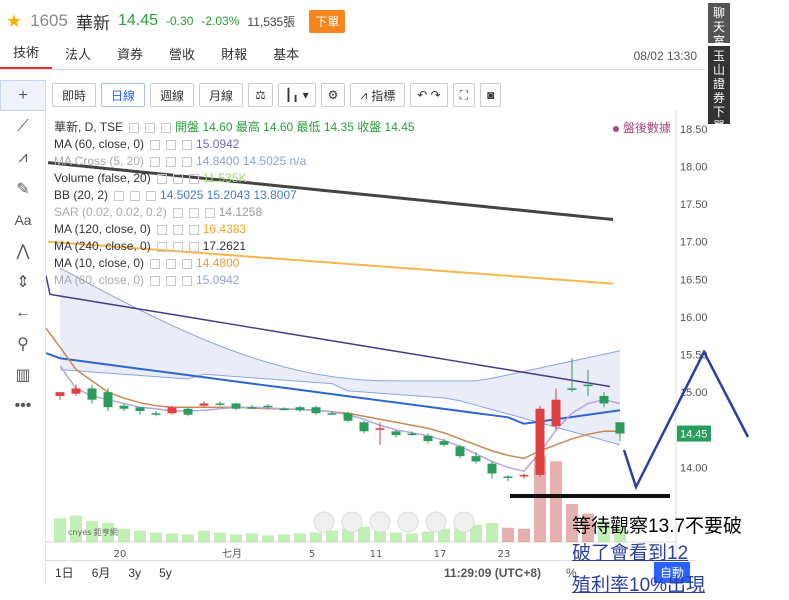 The height and width of the screenshot is (600, 789). Describe the element at coordinates (296, 95) in the screenshot. I see `candles-icon: ┃╻ ▾` at that location.